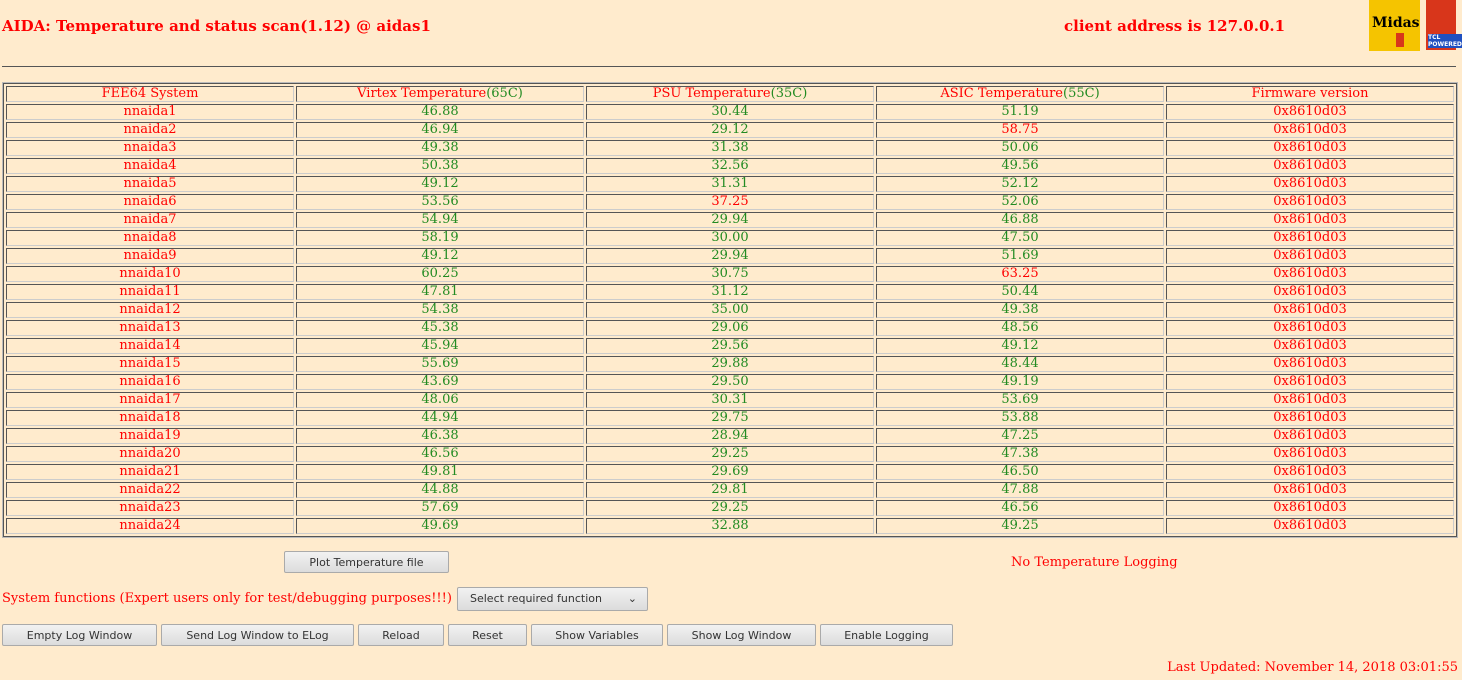 Image resolution: width=1462 pixels, height=680 pixels. What do you see at coordinates (150, 418) in the screenshot?
I see `system-cell: nnaida18` at bounding box center [150, 418].